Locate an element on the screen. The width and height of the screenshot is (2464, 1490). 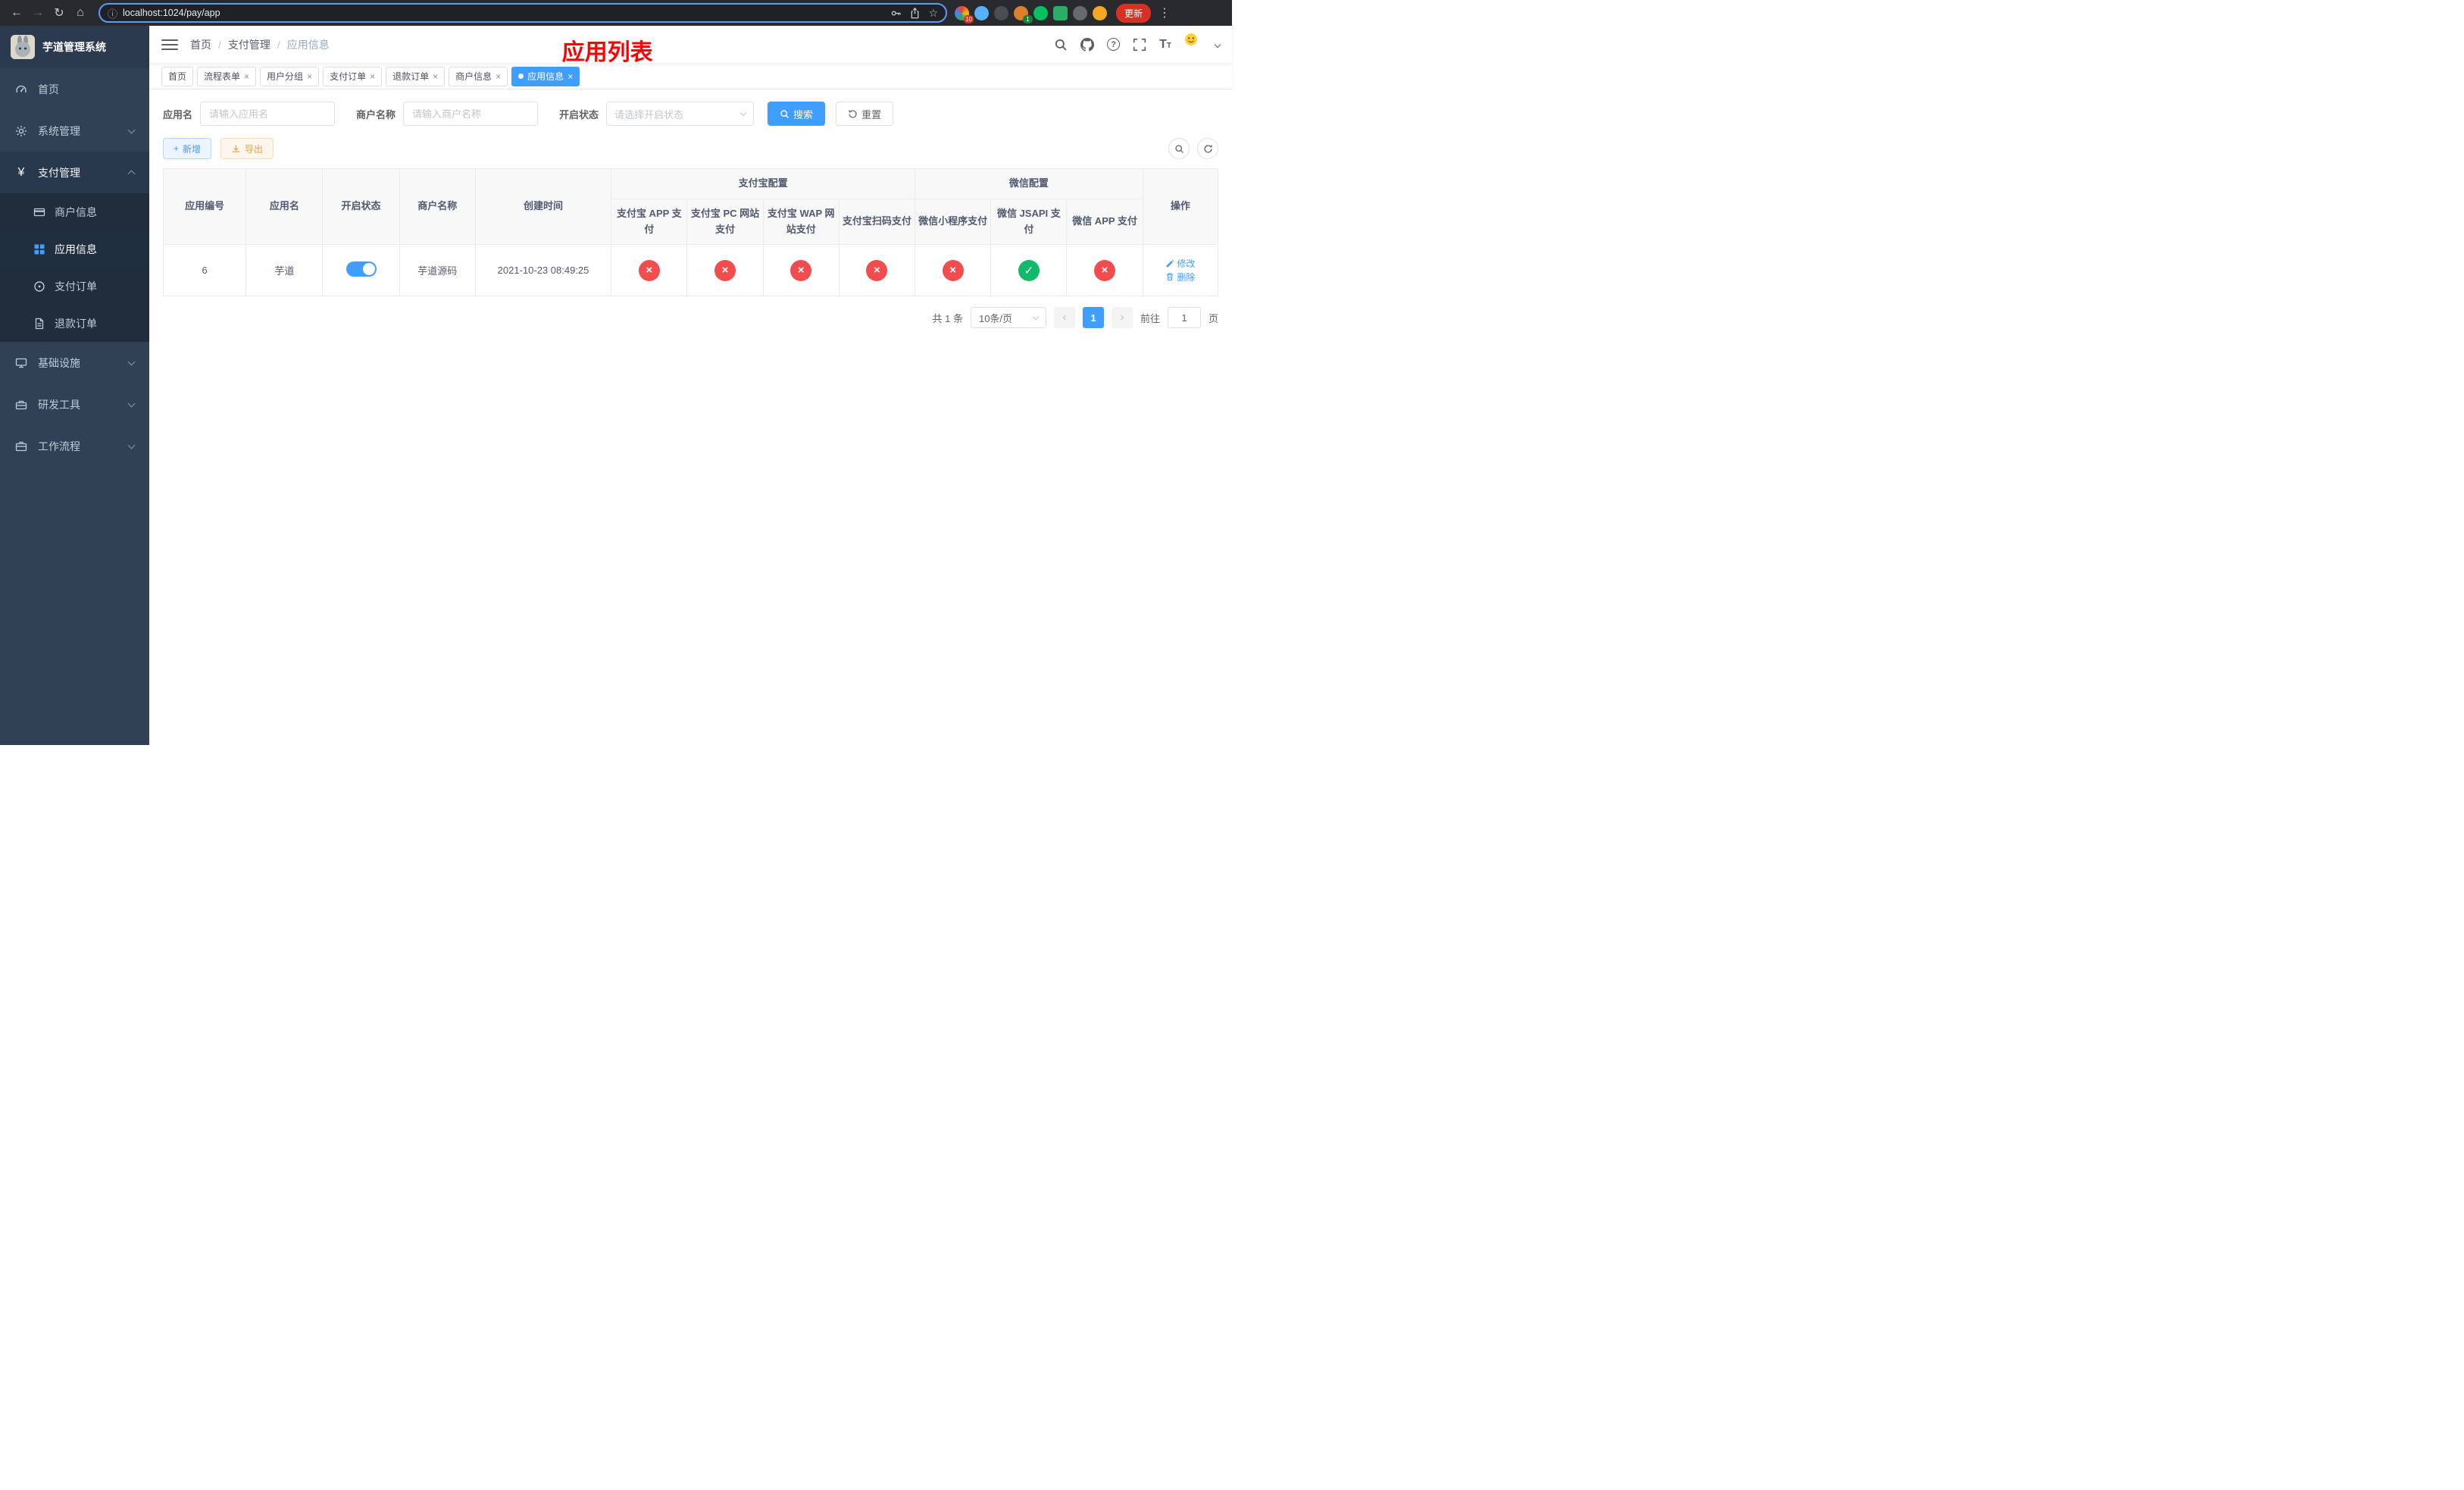
reset-button: 重置 is located at coordinates (865, 114).